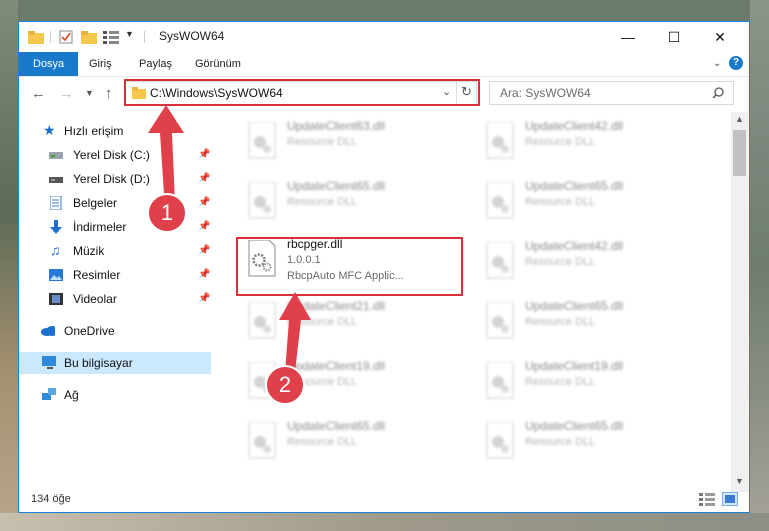 The image size is (769, 531). Describe the element at coordinates (115, 363) in the screenshot. I see `sidebar-item-this-pc: Bu bilgisayar` at that location.